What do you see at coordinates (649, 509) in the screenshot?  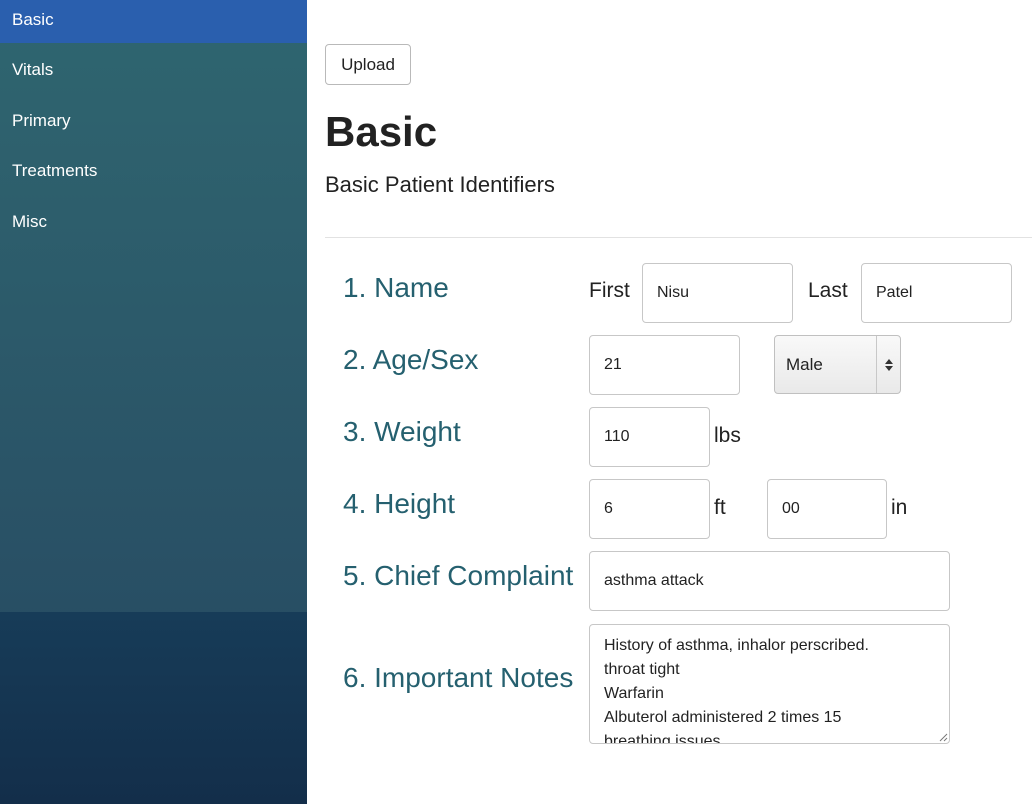 I see `height-feet-input` at bounding box center [649, 509].